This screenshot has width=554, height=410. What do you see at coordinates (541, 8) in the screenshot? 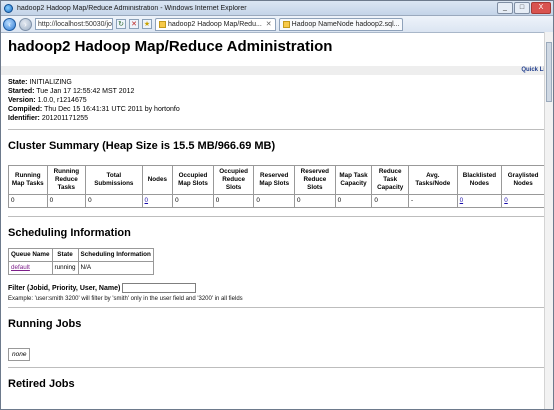
I see `close-button: X` at bounding box center [541, 8].